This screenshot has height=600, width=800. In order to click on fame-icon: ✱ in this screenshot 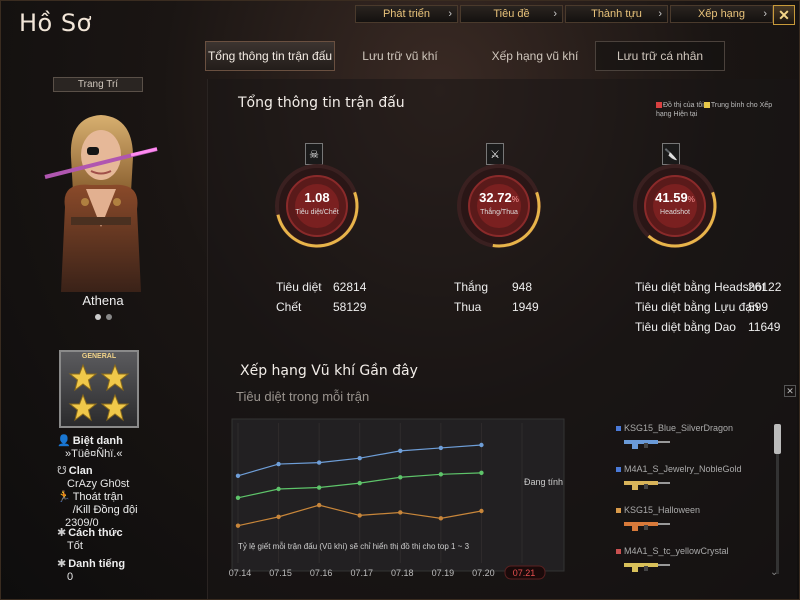, I will do `click(62, 564)`.